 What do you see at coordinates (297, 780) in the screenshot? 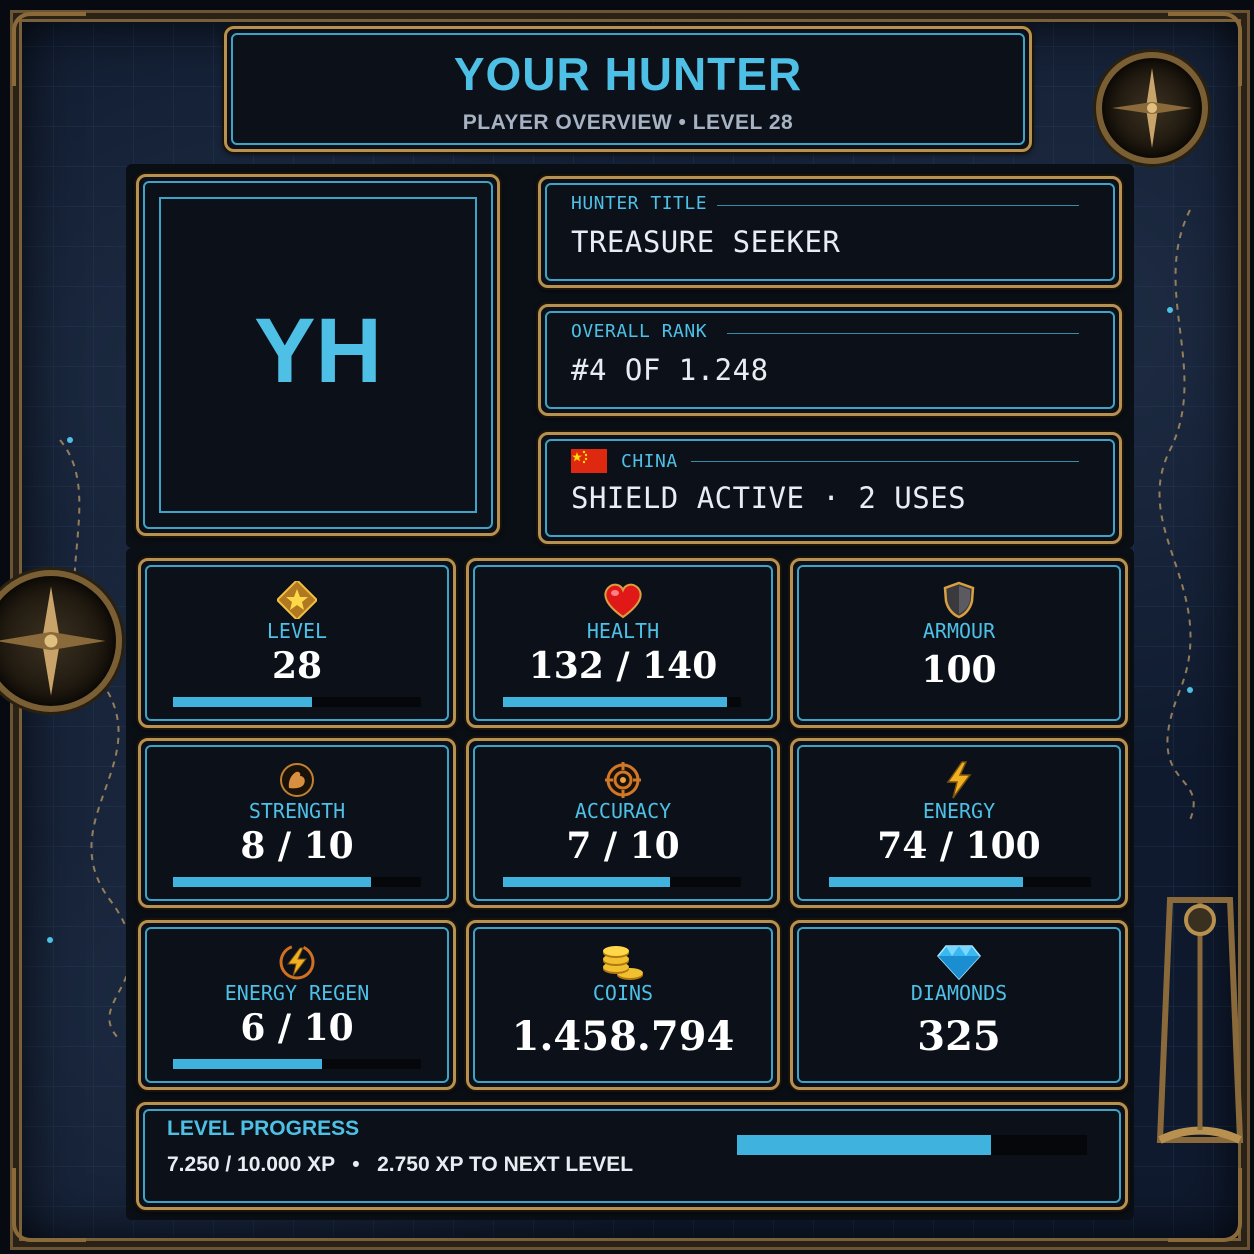
I see `muscle-icon` at bounding box center [297, 780].